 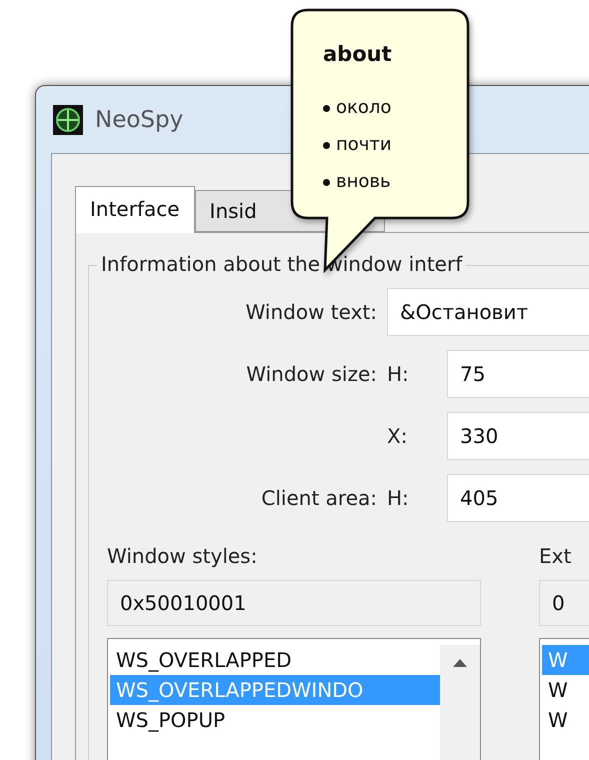 I want to click on tooltip-item: около, so click(x=364, y=108).